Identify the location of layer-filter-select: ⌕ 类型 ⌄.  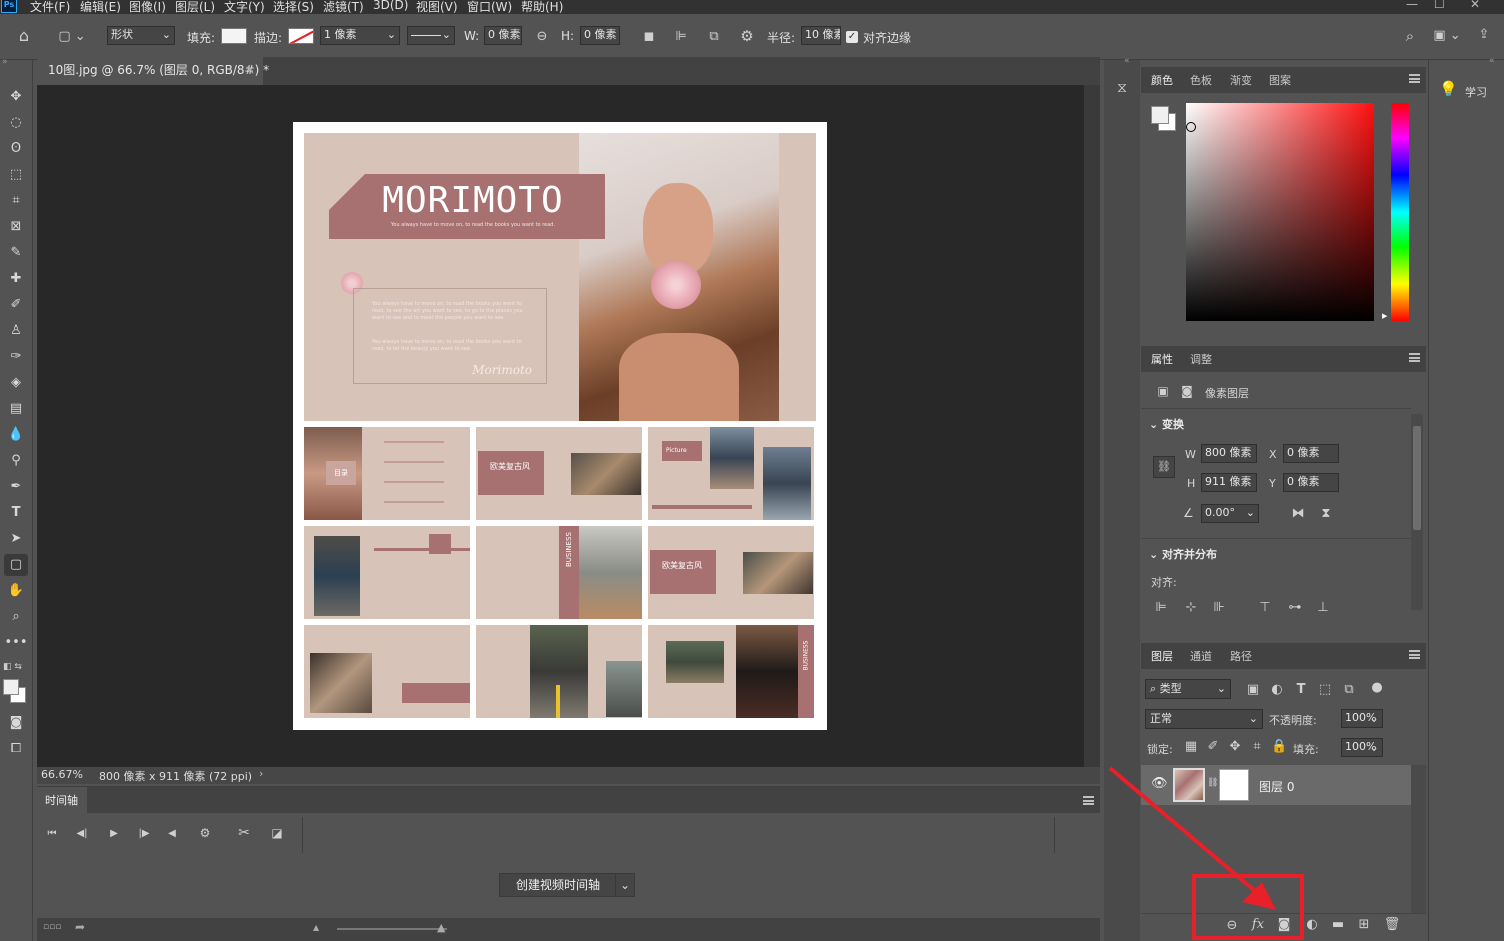
(1188, 689).